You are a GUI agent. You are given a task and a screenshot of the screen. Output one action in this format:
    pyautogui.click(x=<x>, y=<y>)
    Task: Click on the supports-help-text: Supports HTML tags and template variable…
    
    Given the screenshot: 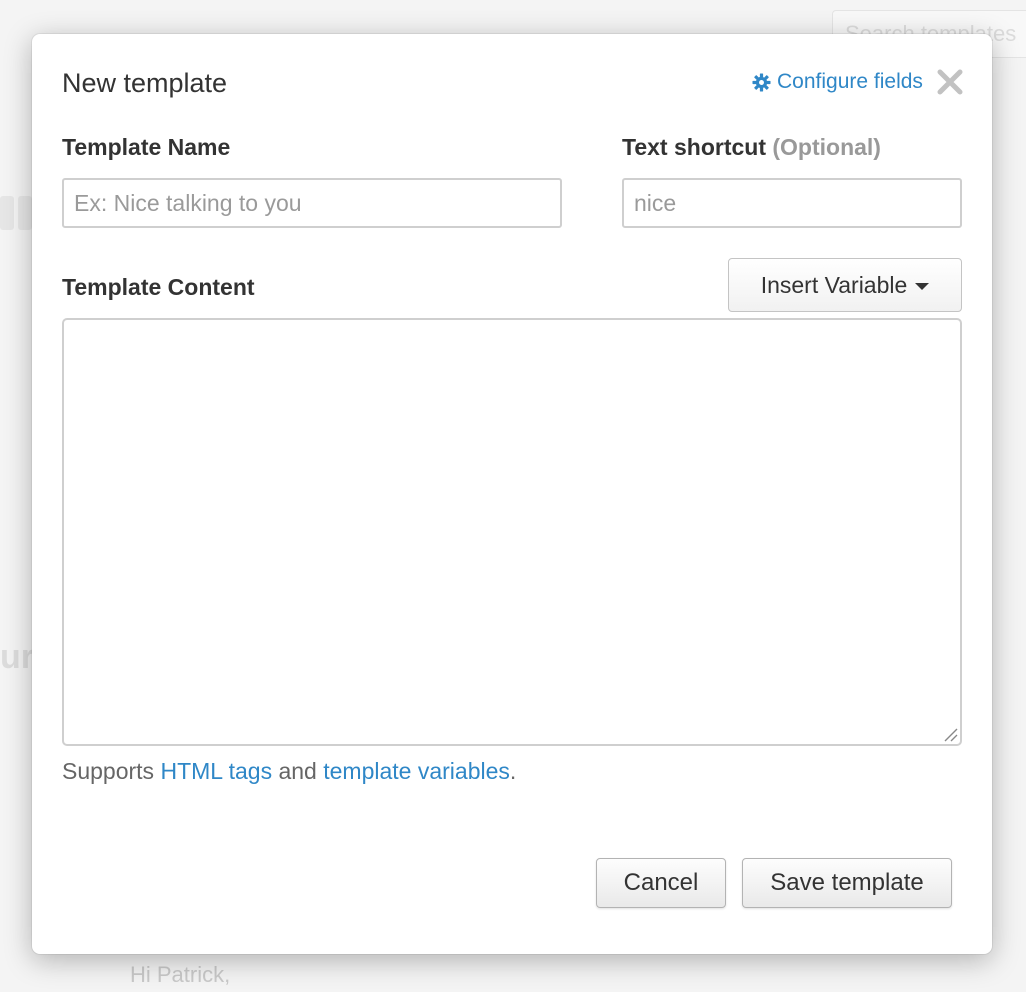 What is the action you would take?
    pyautogui.click(x=289, y=771)
    